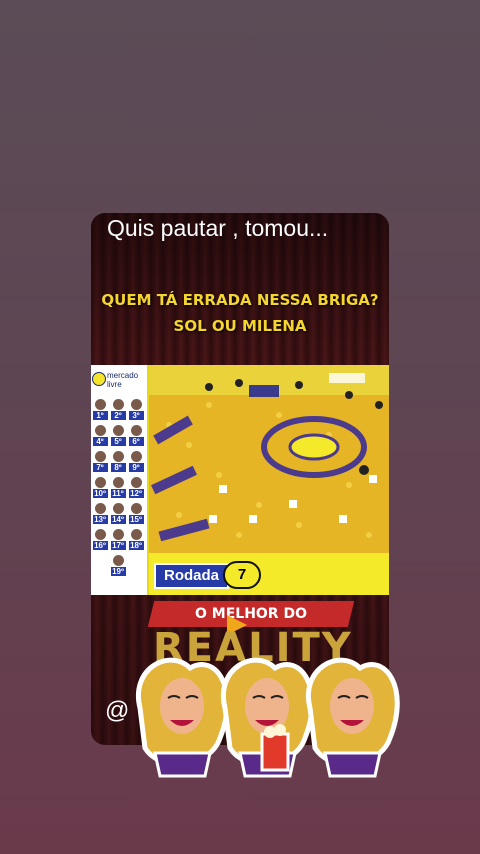 This screenshot has height=854, width=480. I want to click on ranking-cell: 3º, so click(136, 409).